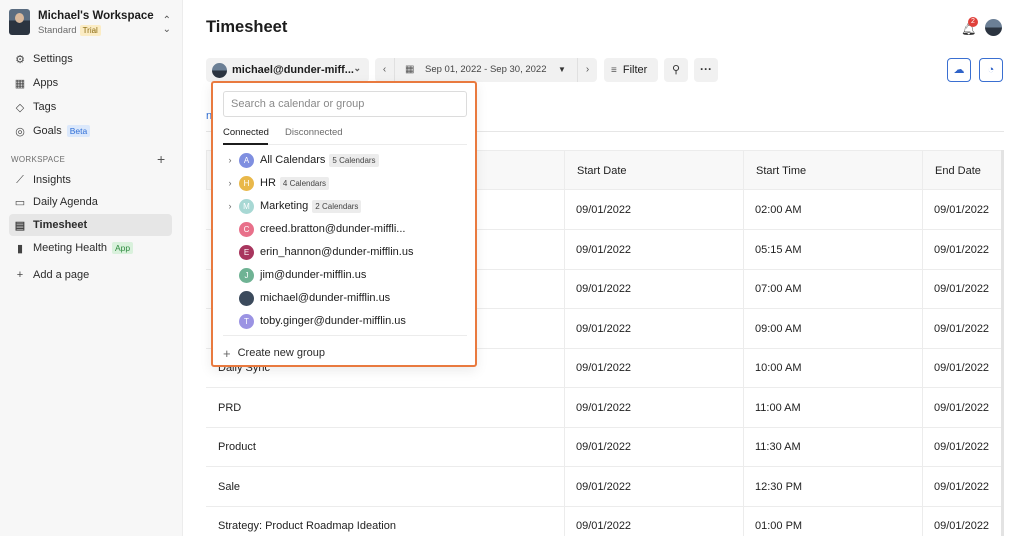 The height and width of the screenshot is (536, 1024). I want to click on date-range-text: Sep 01, 2022 - Sep 30, 2022, so click(486, 69).